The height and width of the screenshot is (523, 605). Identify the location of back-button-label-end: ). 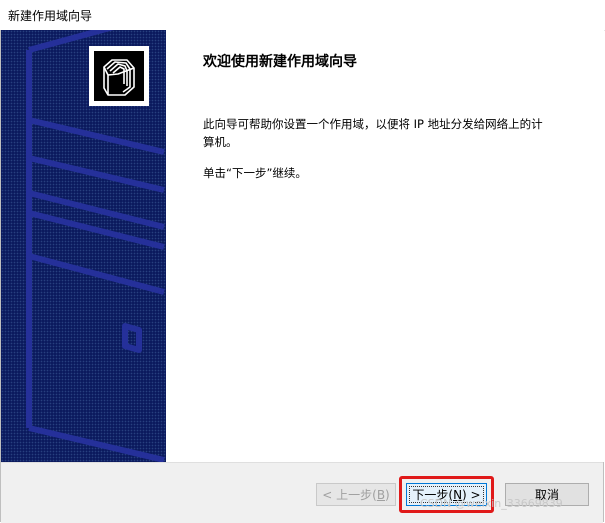
(387, 494).